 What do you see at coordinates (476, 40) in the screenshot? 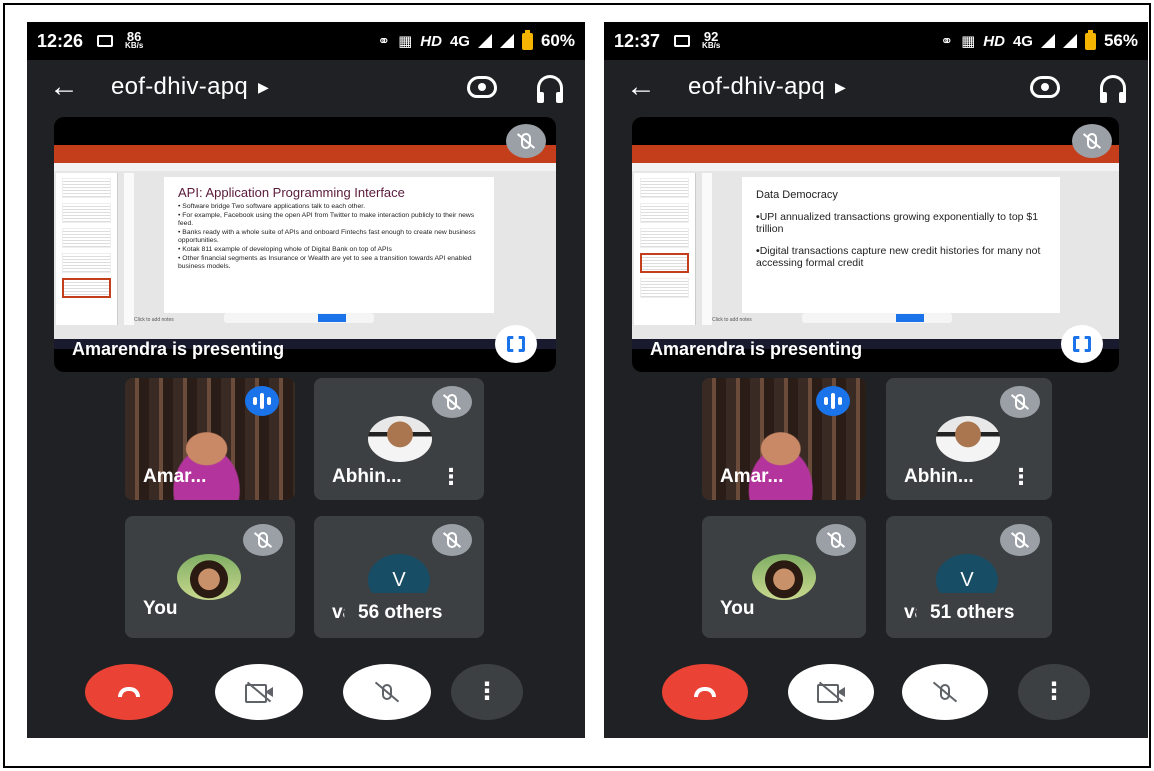
I see `status-right: ⚭ ▦ HD 4G 60%` at bounding box center [476, 40].